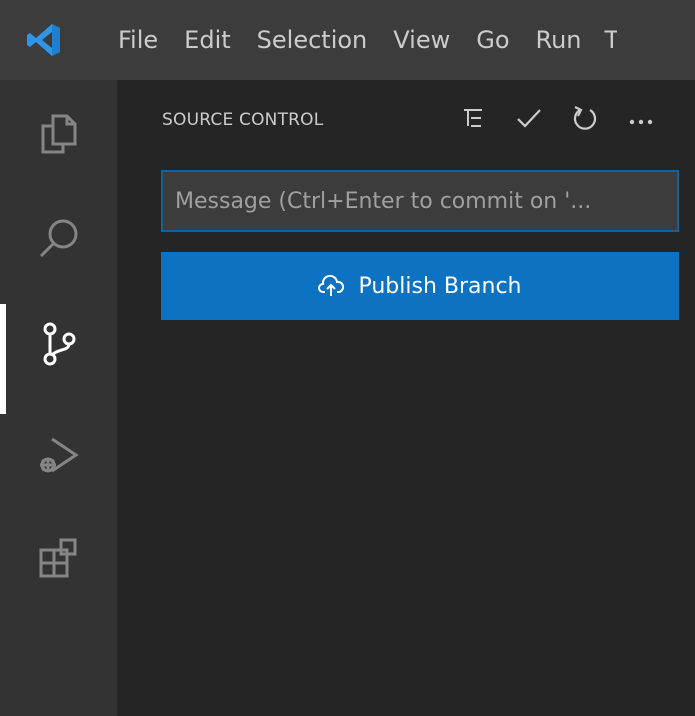 The width and height of the screenshot is (695, 716). Describe the element at coordinates (137, 40) in the screenshot. I see `menu-file: File` at that location.